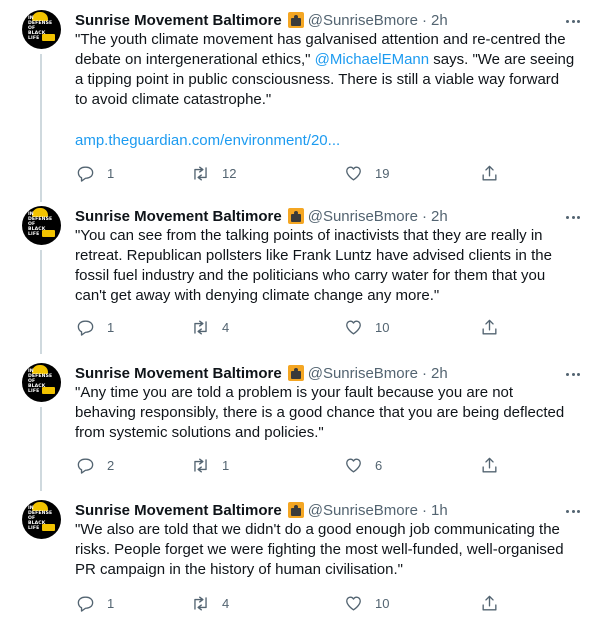 Image resolution: width=593 pixels, height=622 pixels. What do you see at coordinates (210, 465) in the screenshot?
I see `retweet-button: 1` at bounding box center [210, 465].